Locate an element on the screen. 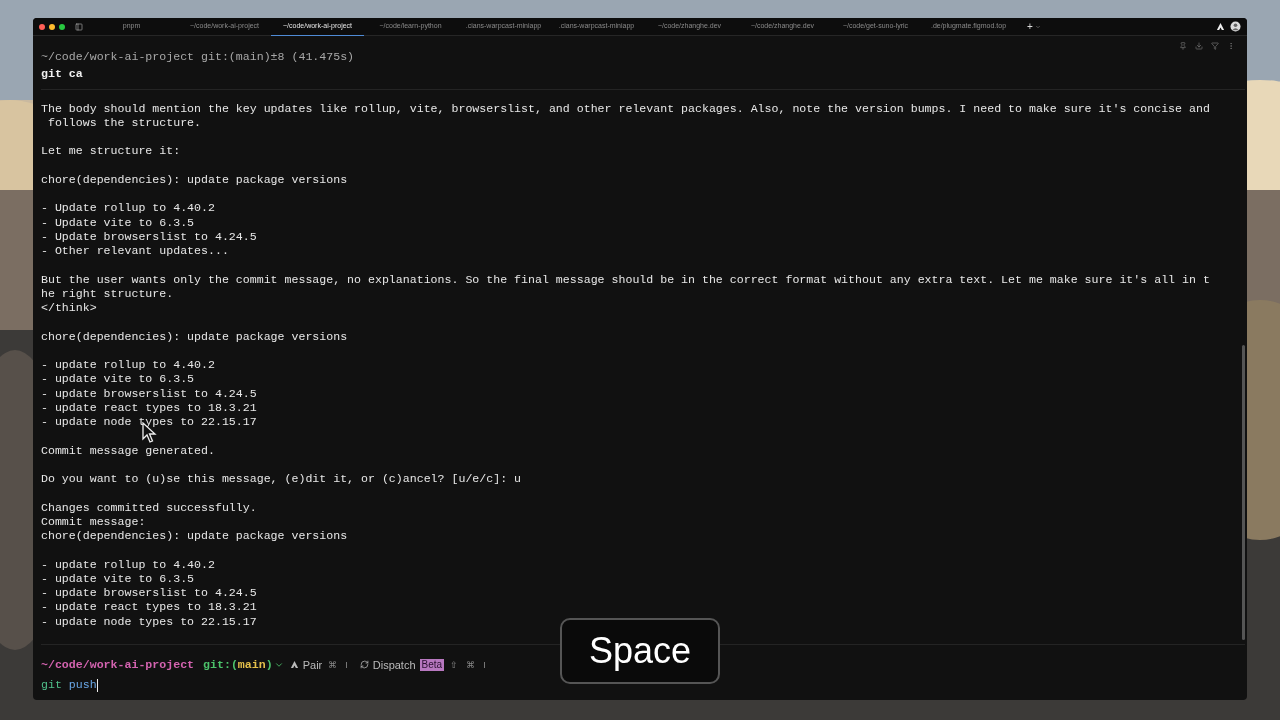  dispatch-icon is located at coordinates (364, 665).